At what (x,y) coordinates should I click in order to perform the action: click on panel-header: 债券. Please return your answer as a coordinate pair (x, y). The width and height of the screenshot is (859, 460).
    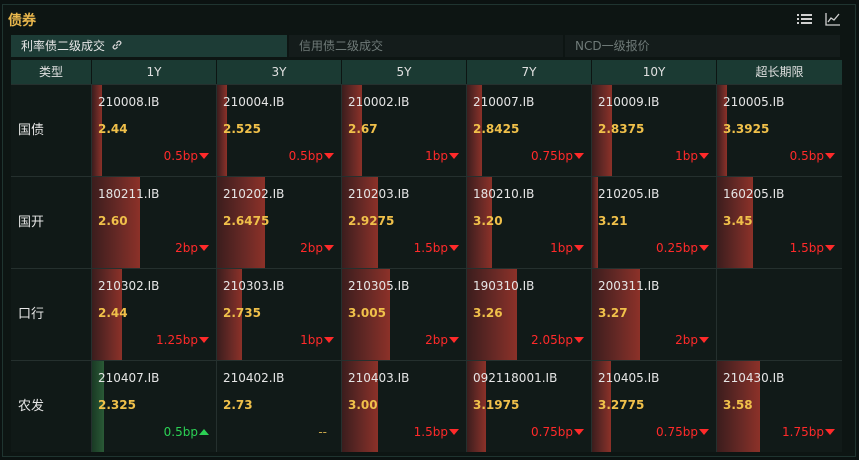
    Looking at the image, I should click on (429, 19).